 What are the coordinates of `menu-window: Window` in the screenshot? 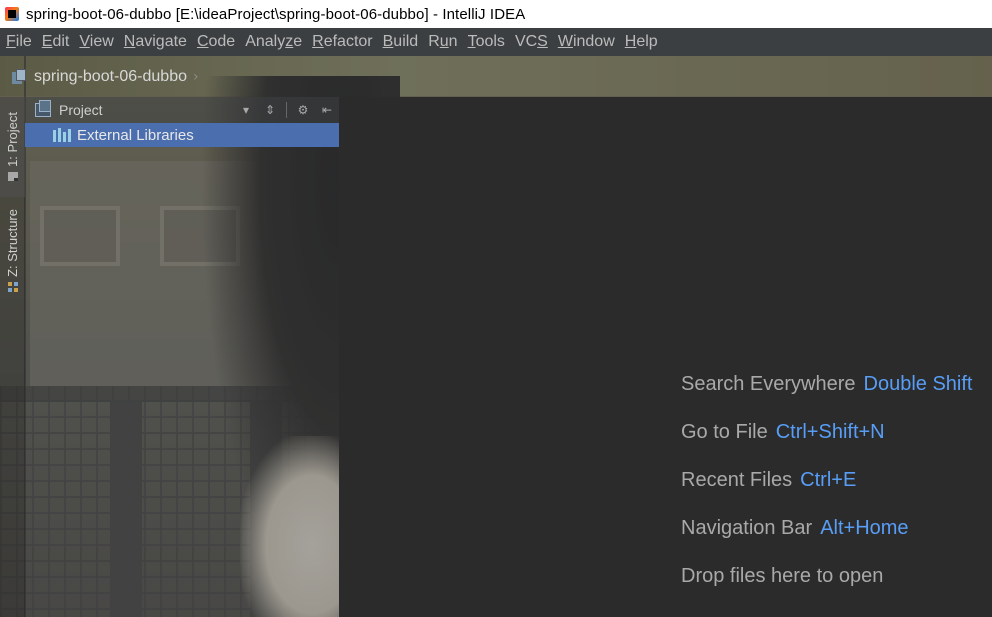 It's located at (588, 42).